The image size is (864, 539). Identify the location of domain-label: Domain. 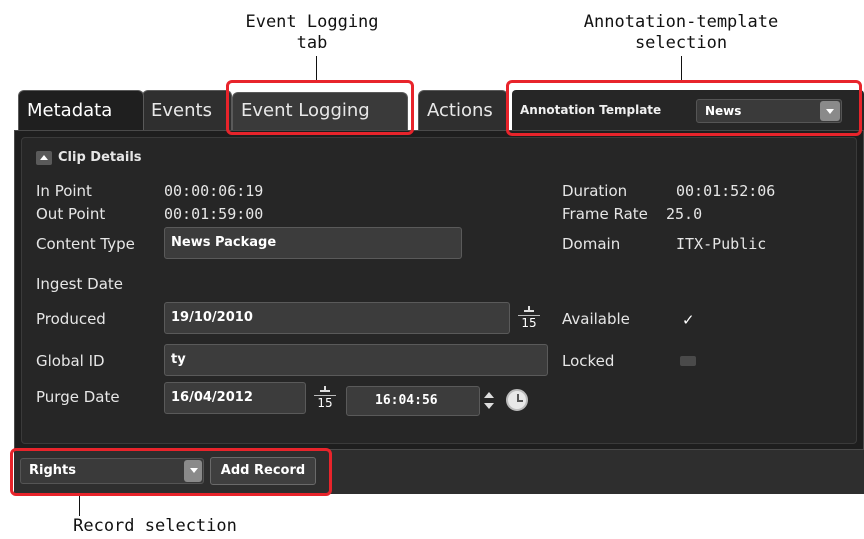
(591, 244).